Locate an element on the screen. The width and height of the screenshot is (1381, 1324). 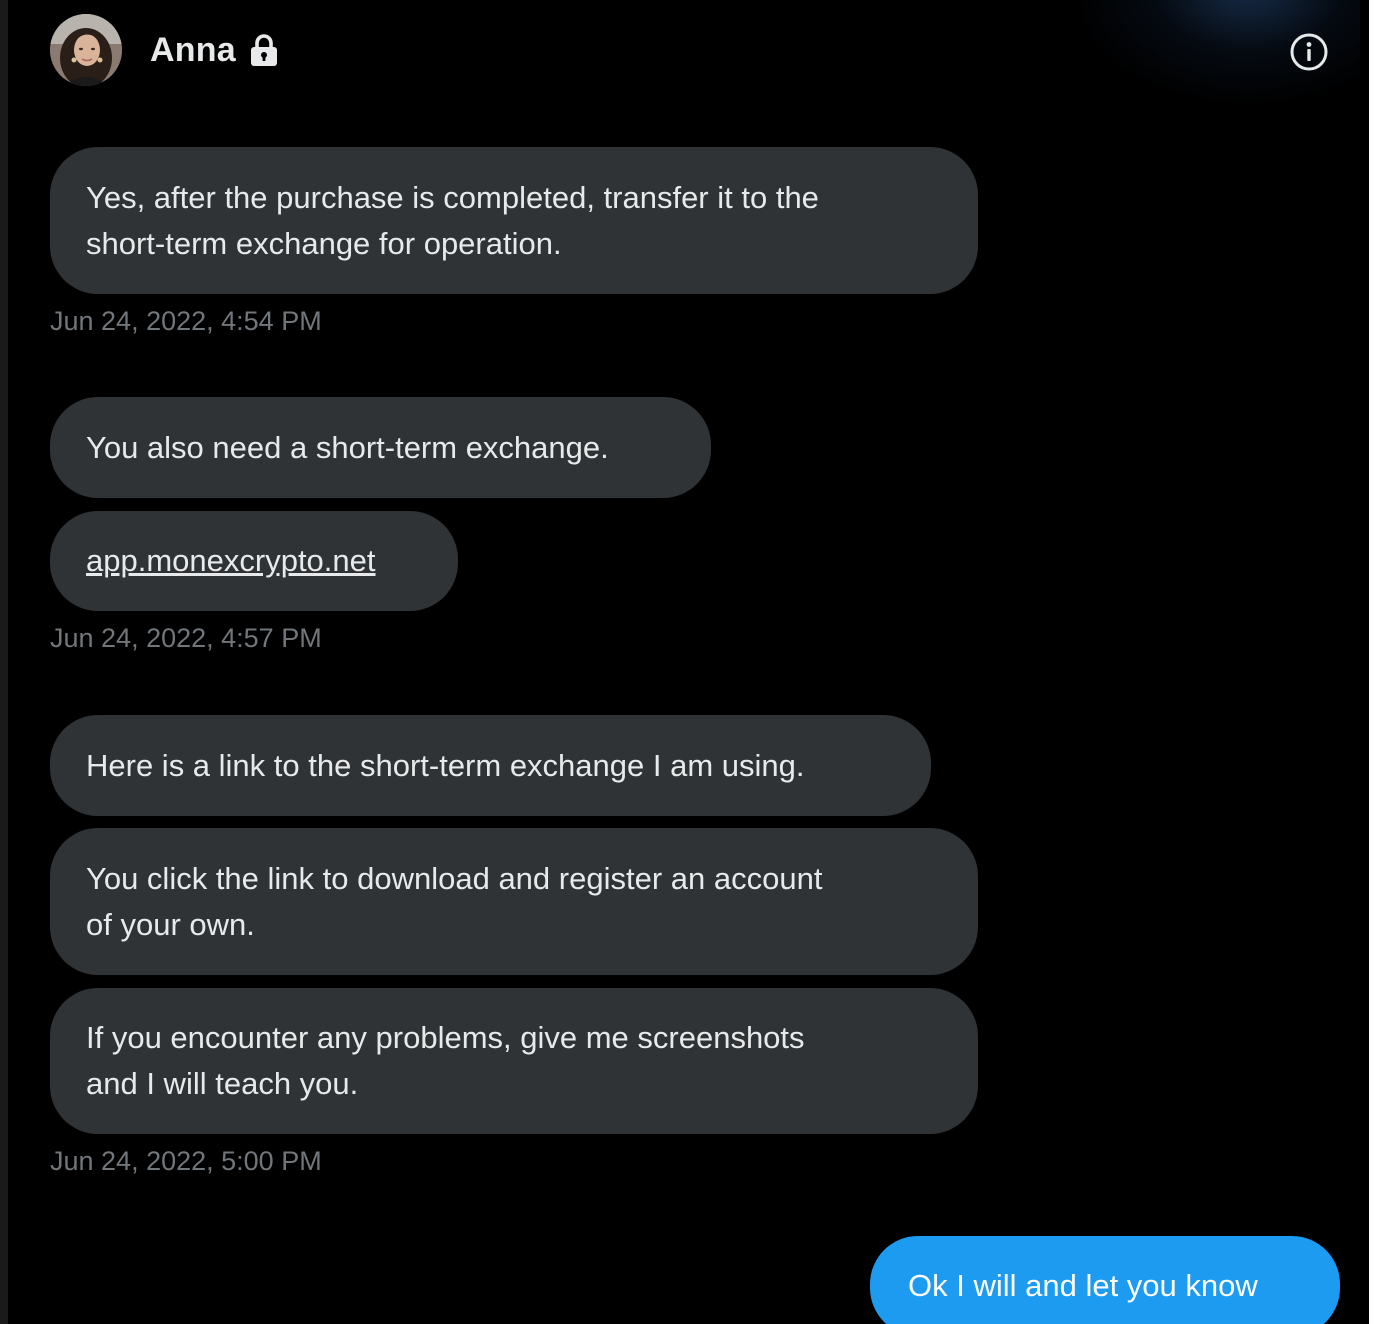
avatar is located at coordinates (86, 50).